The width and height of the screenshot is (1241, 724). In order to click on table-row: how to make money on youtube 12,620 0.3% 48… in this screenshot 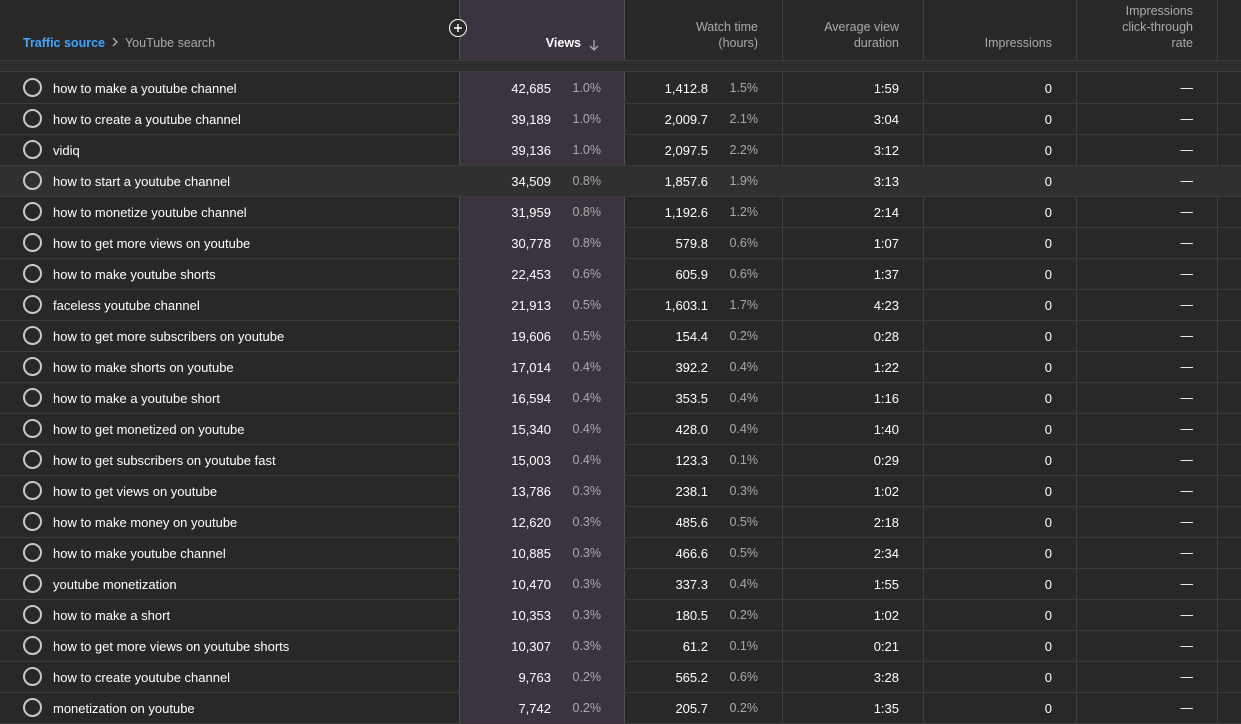, I will do `click(620, 522)`.